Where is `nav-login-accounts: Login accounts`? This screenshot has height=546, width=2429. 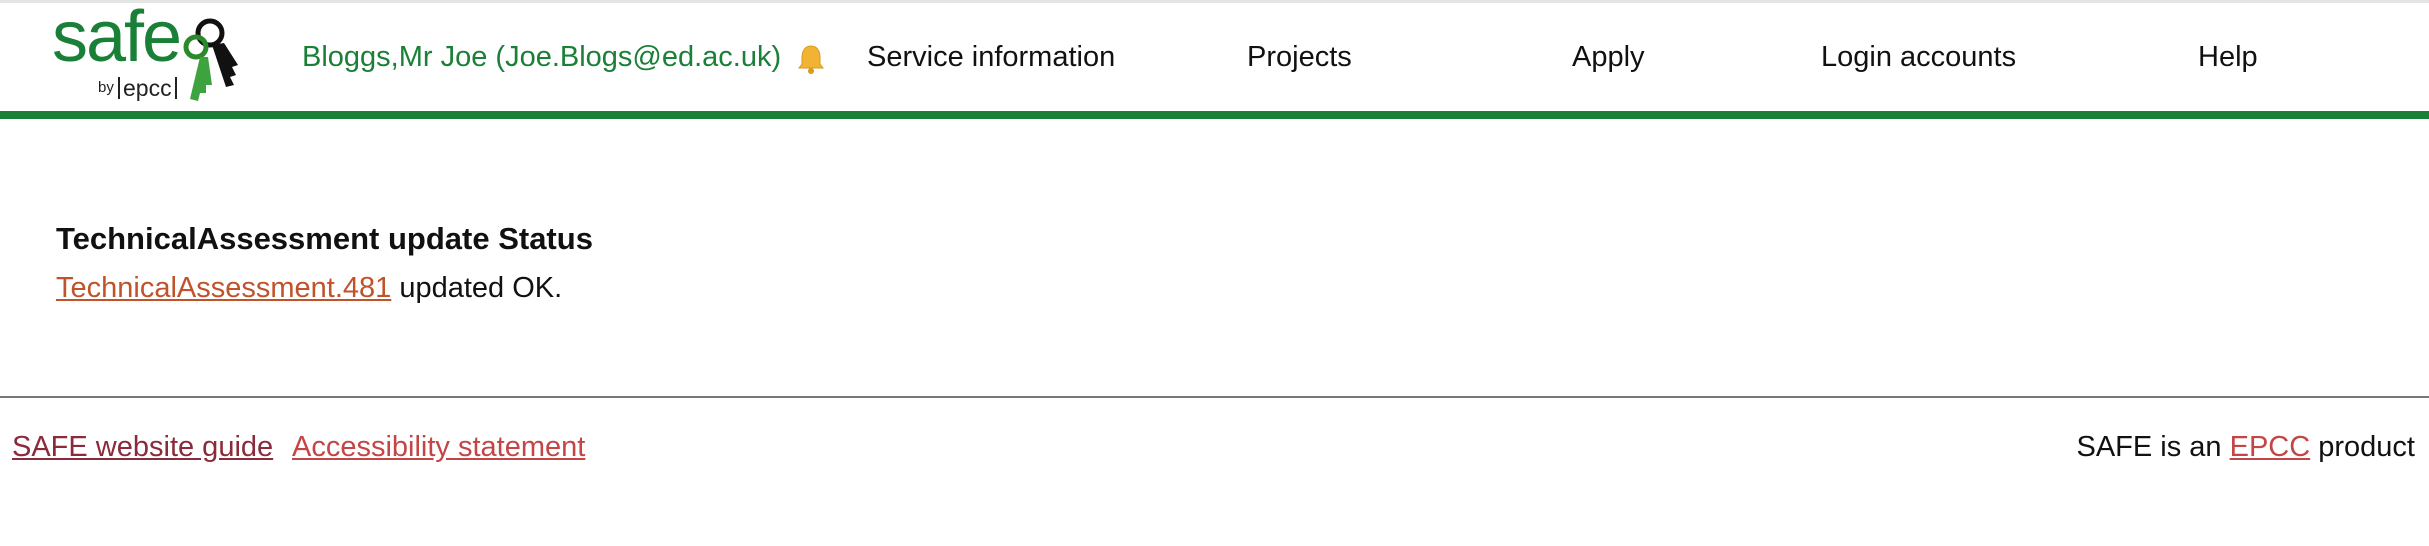 nav-login-accounts: Login accounts is located at coordinates (1918, 57).